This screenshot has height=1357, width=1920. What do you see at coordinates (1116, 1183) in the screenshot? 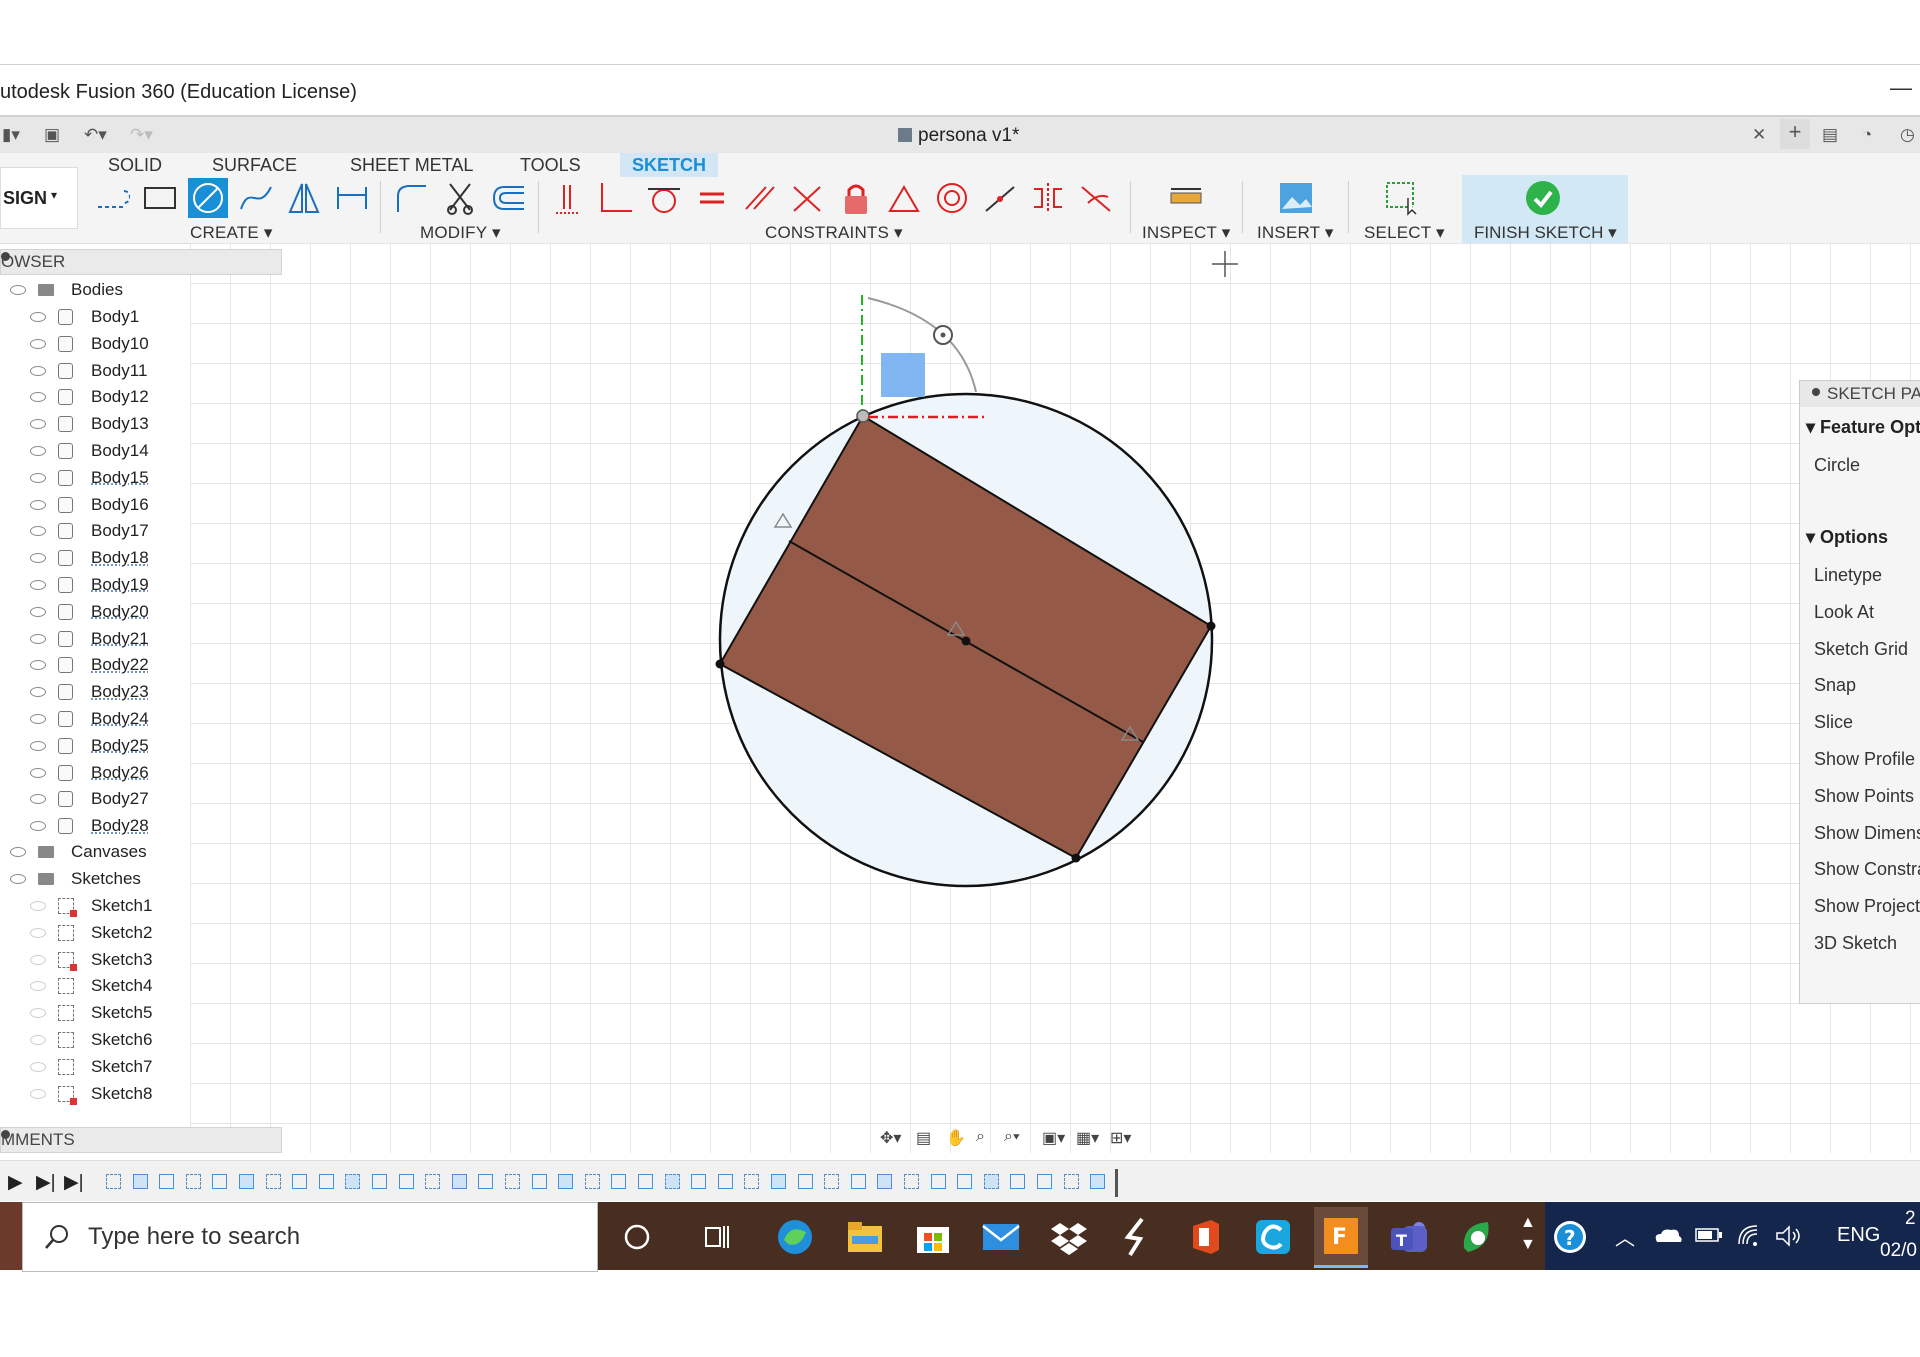
I see `timeline-marker` at bounding box center [1116, 1183].